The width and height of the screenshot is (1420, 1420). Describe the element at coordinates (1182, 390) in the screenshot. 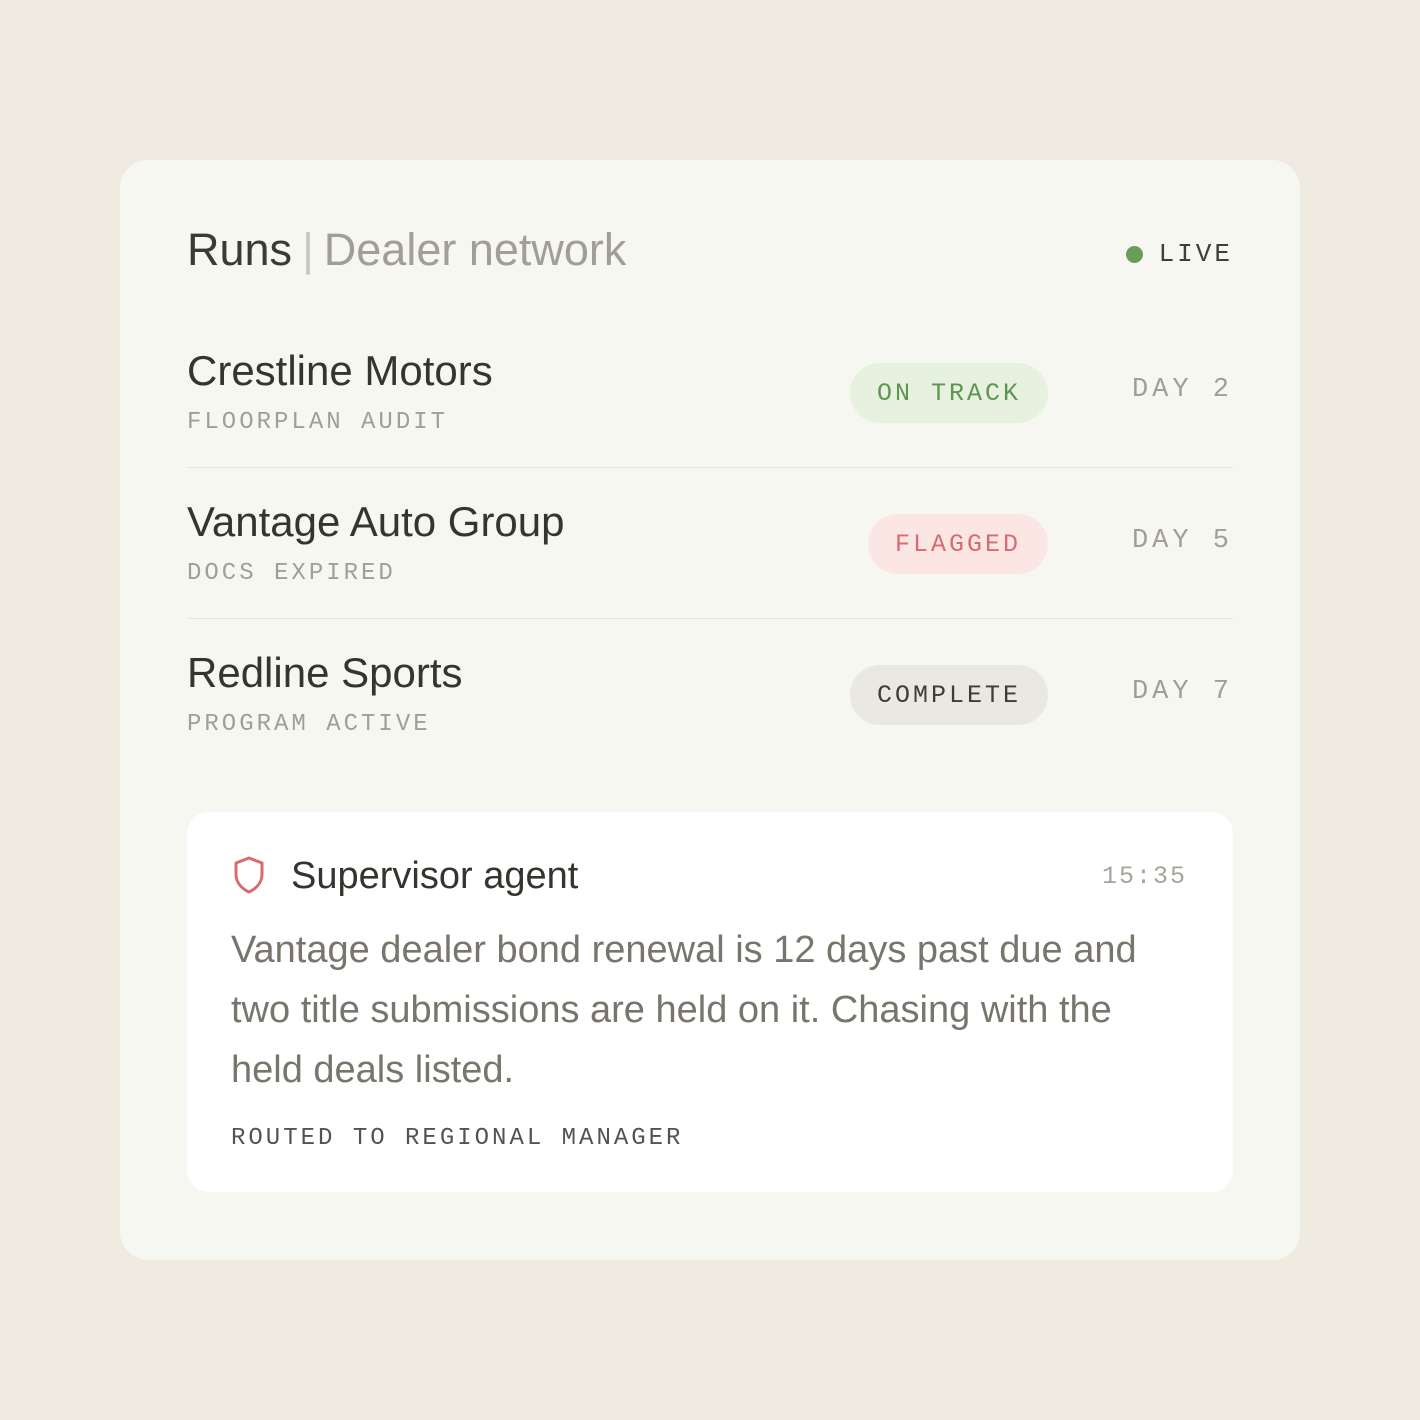

I see `run-day: DAY 2` at that location.